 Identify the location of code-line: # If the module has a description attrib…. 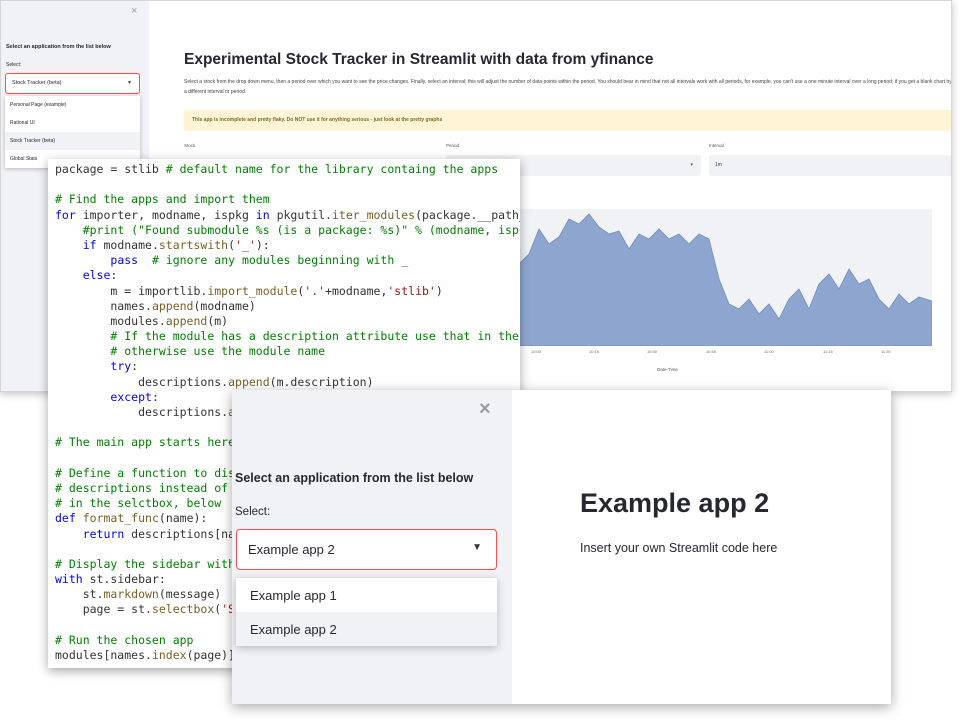
(287, 336).